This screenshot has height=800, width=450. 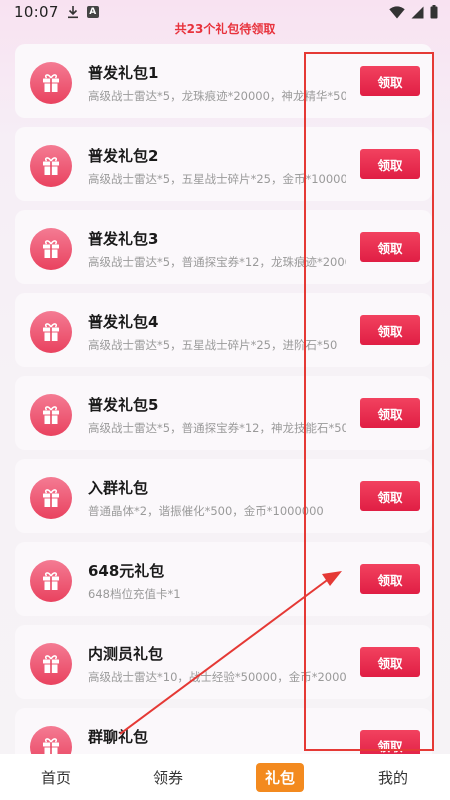 I want to click on signal-icon, so click(x=417, y=12).